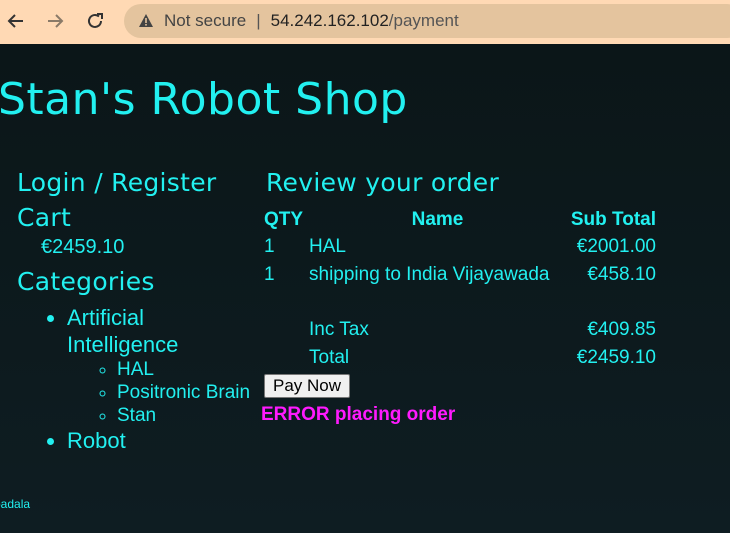 This screenshot has height=533, width=730. I want to click on login-register-link: Login / Register, so click(117, 182).